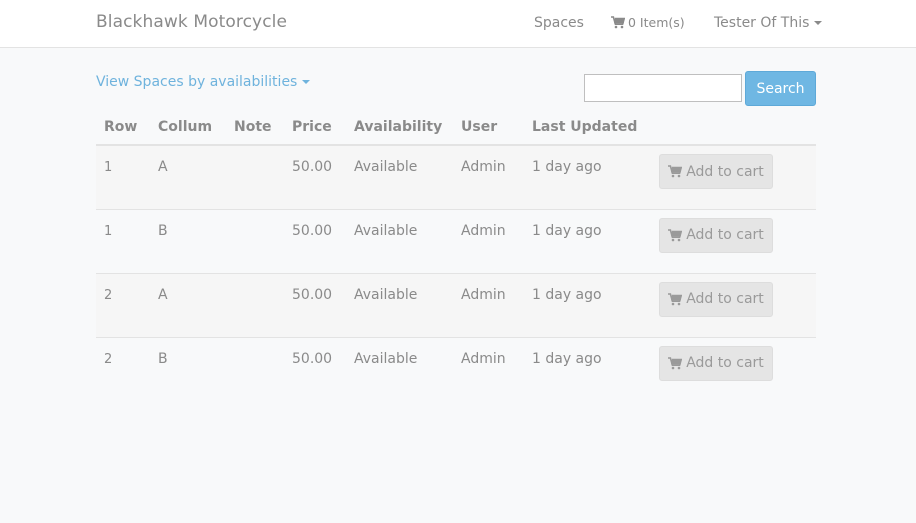  I want to click on header-availability: Availability, so click(399, 128).